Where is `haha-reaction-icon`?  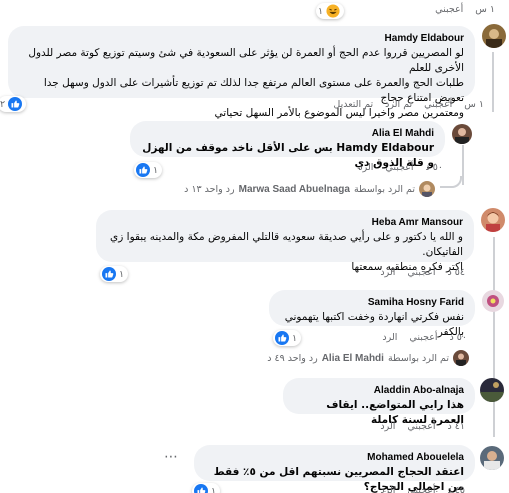
haha-reaction-icon is located at coordinates (333, 11).